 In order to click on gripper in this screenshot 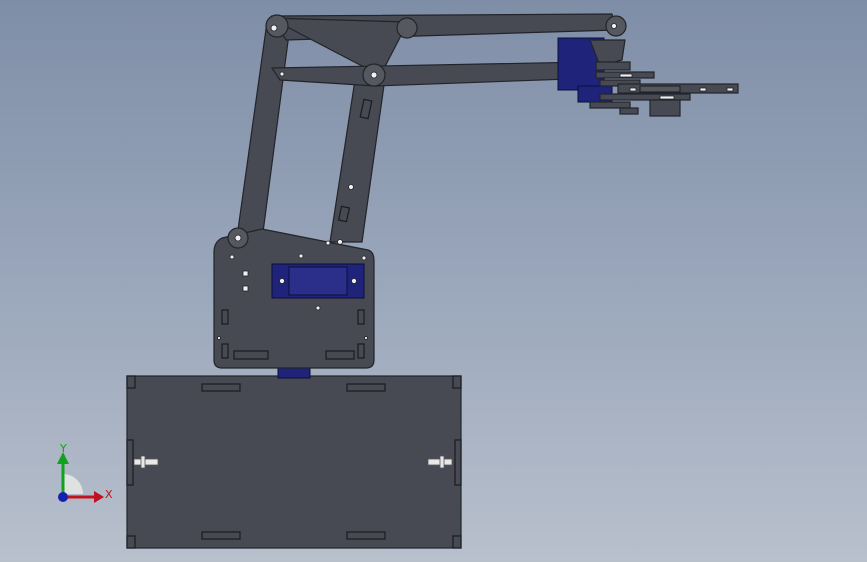, I will do `click(648, 77)`.